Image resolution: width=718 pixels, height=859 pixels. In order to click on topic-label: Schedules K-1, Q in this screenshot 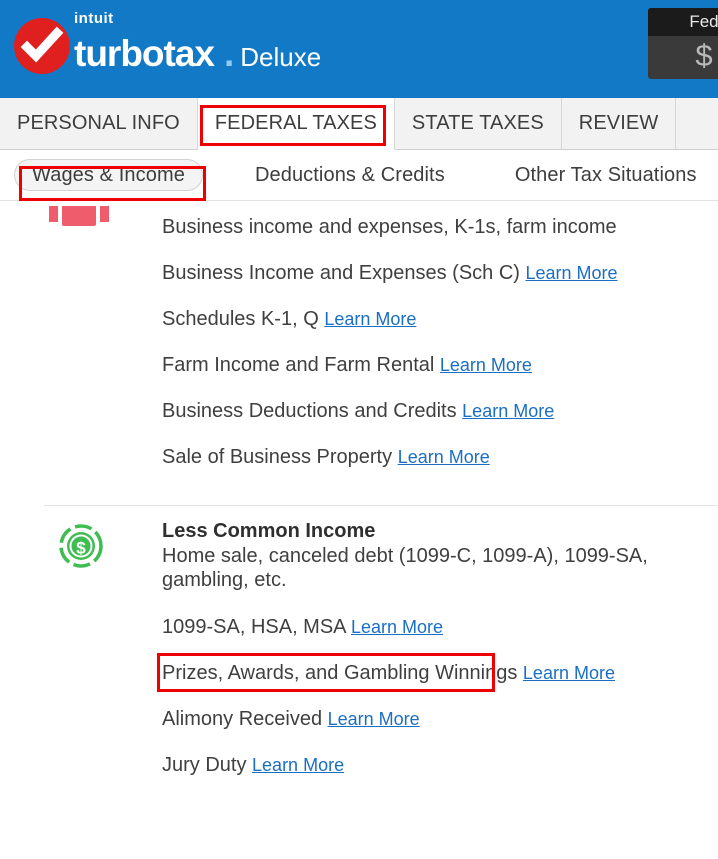, I will do `click(240, 319)`.